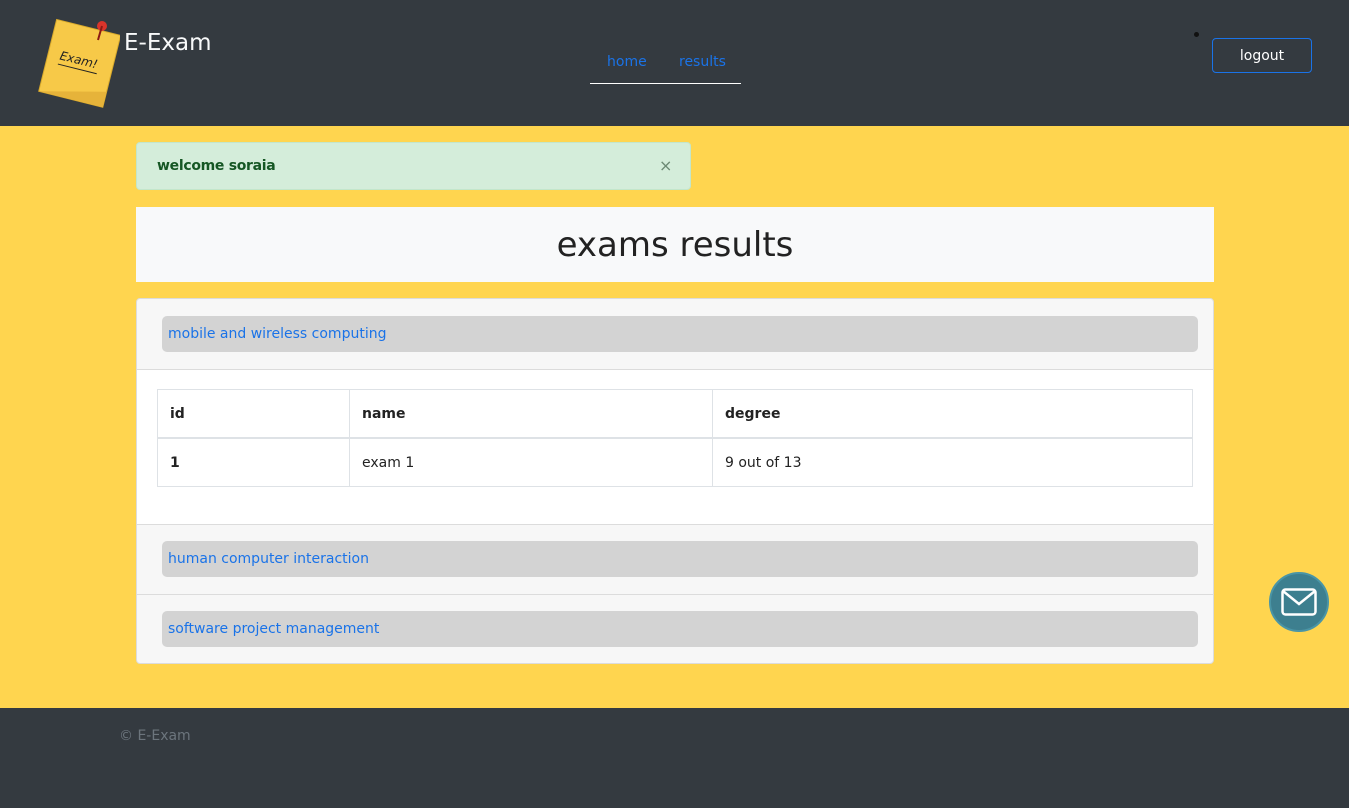 This screenshot has height=808, width=1349. I want to click on column-header-degree: degree, so click(753, 414).